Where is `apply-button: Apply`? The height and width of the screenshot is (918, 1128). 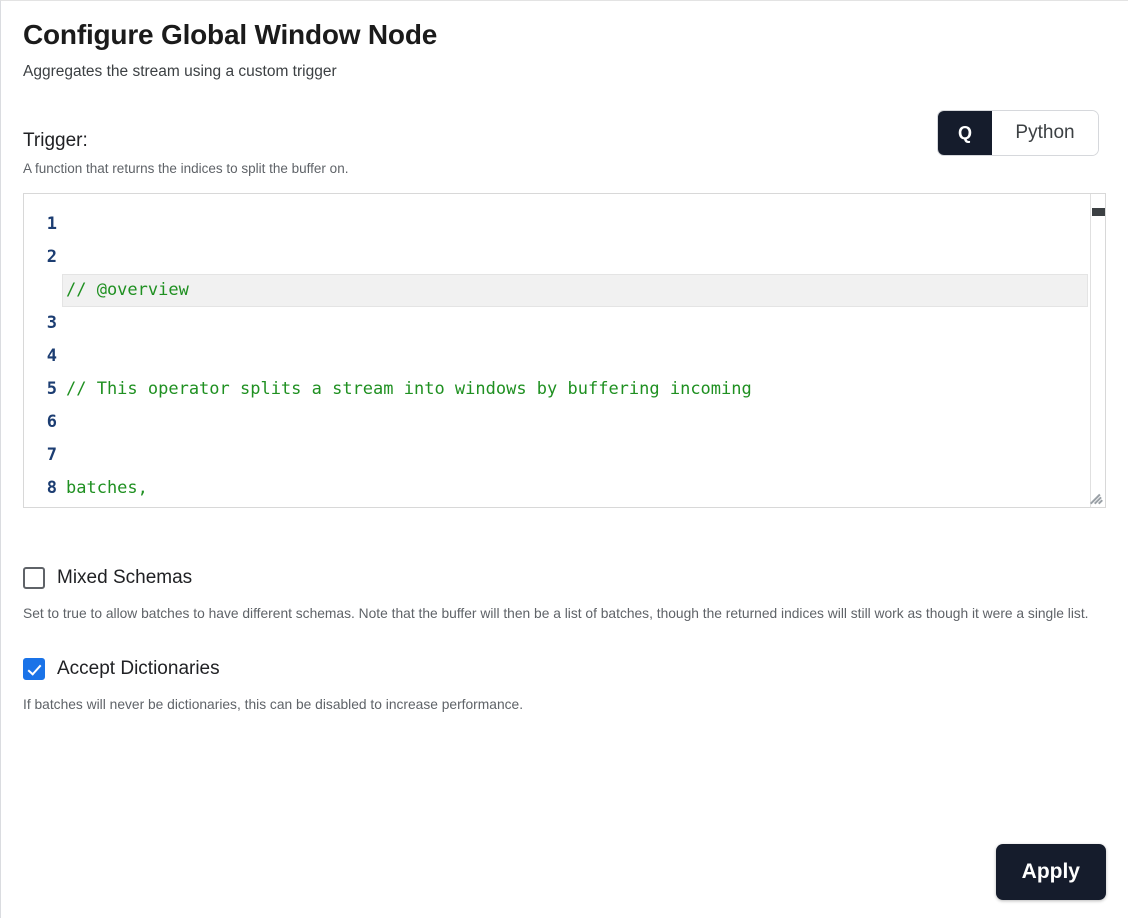
apply-button: Apply is located at coordinates (1050, 872).